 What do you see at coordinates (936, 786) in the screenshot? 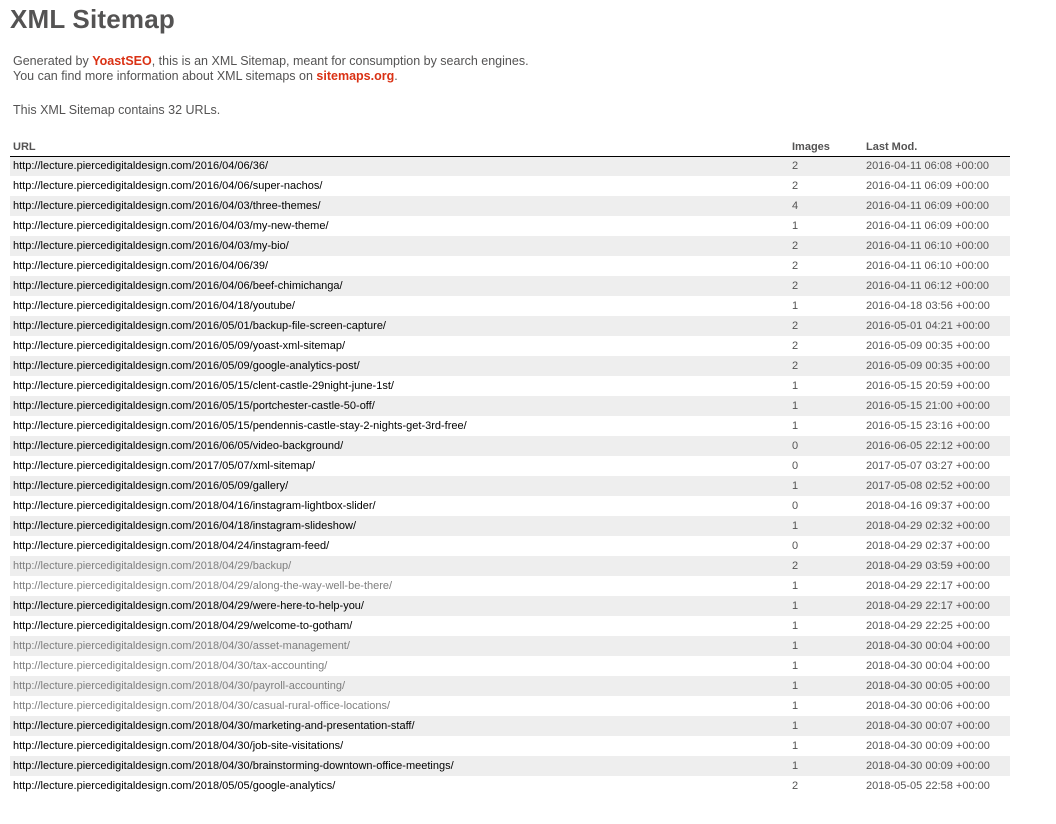
I see `last-modified-cell: 2018-05-05 22:58 +00:00` at bounding box center [936, 786].